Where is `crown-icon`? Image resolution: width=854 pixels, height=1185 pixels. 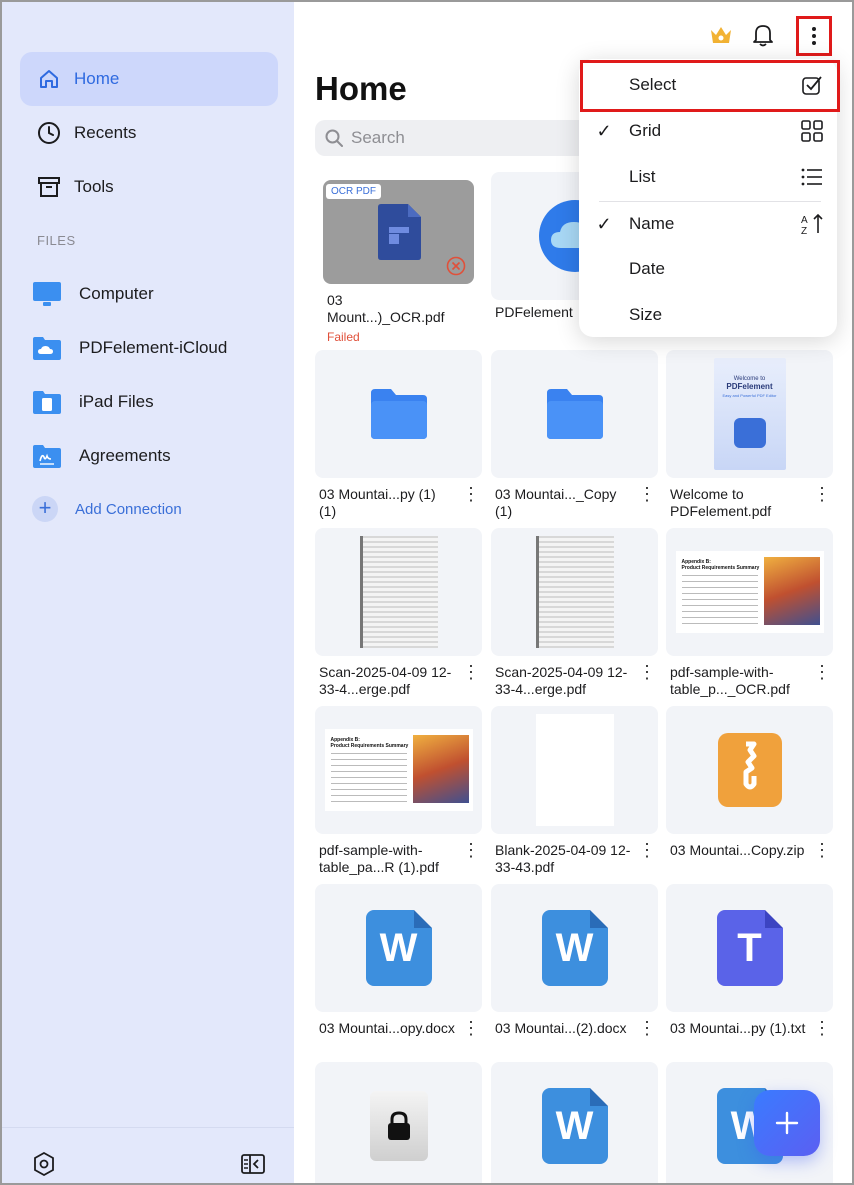
crown-icon is located at coordinates (721, 35).